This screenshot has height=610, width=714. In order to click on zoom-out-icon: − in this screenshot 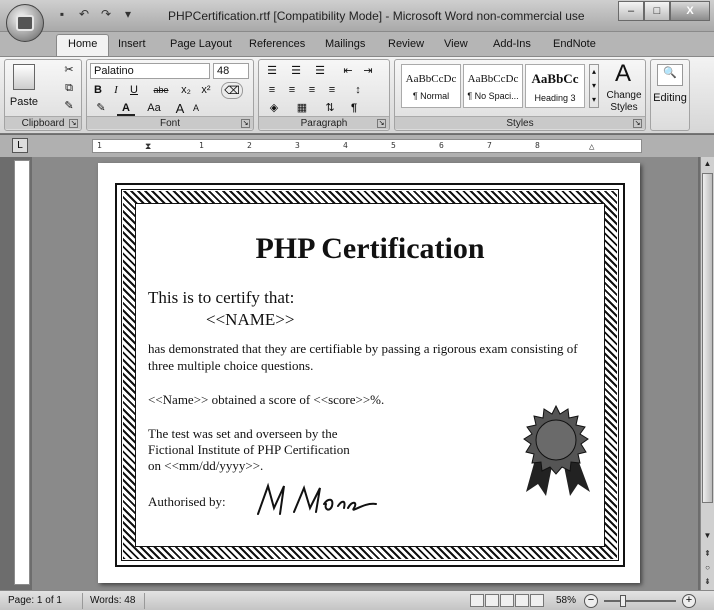, I will do `click(591, 601)`.